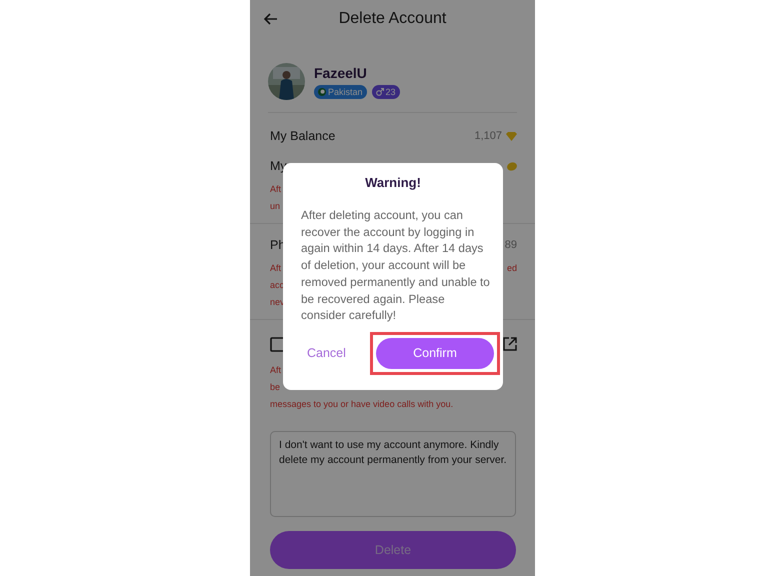 The height and width of the screenshot is (576, 768). What do you see at coordinates (511, 268) in the screenshot?
I see `notice-text: ed` at bounding box center [511, 268].